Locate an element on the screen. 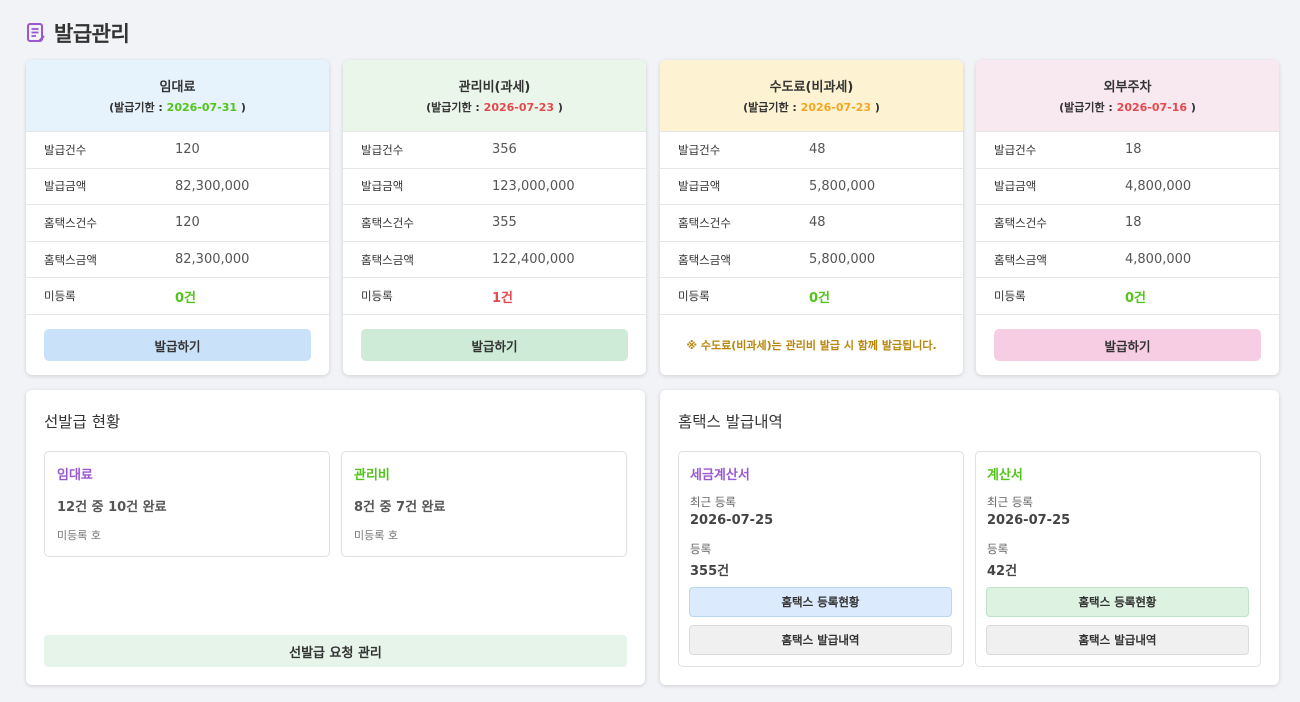  card-title: 관리비(과세) is located at coordinates (494, 87).